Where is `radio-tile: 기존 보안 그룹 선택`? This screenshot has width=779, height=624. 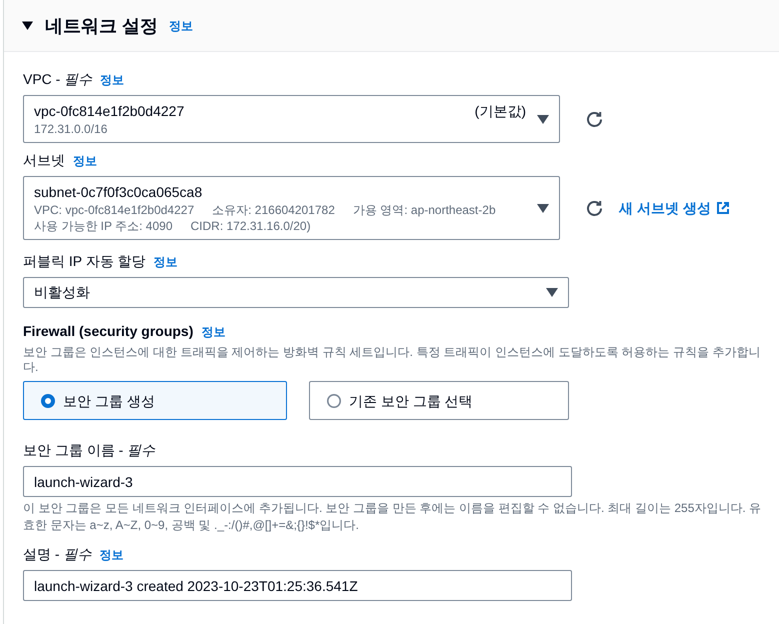
radio-tile: 기존 보안 그룹 선택 is located at coordinates (439, 400).